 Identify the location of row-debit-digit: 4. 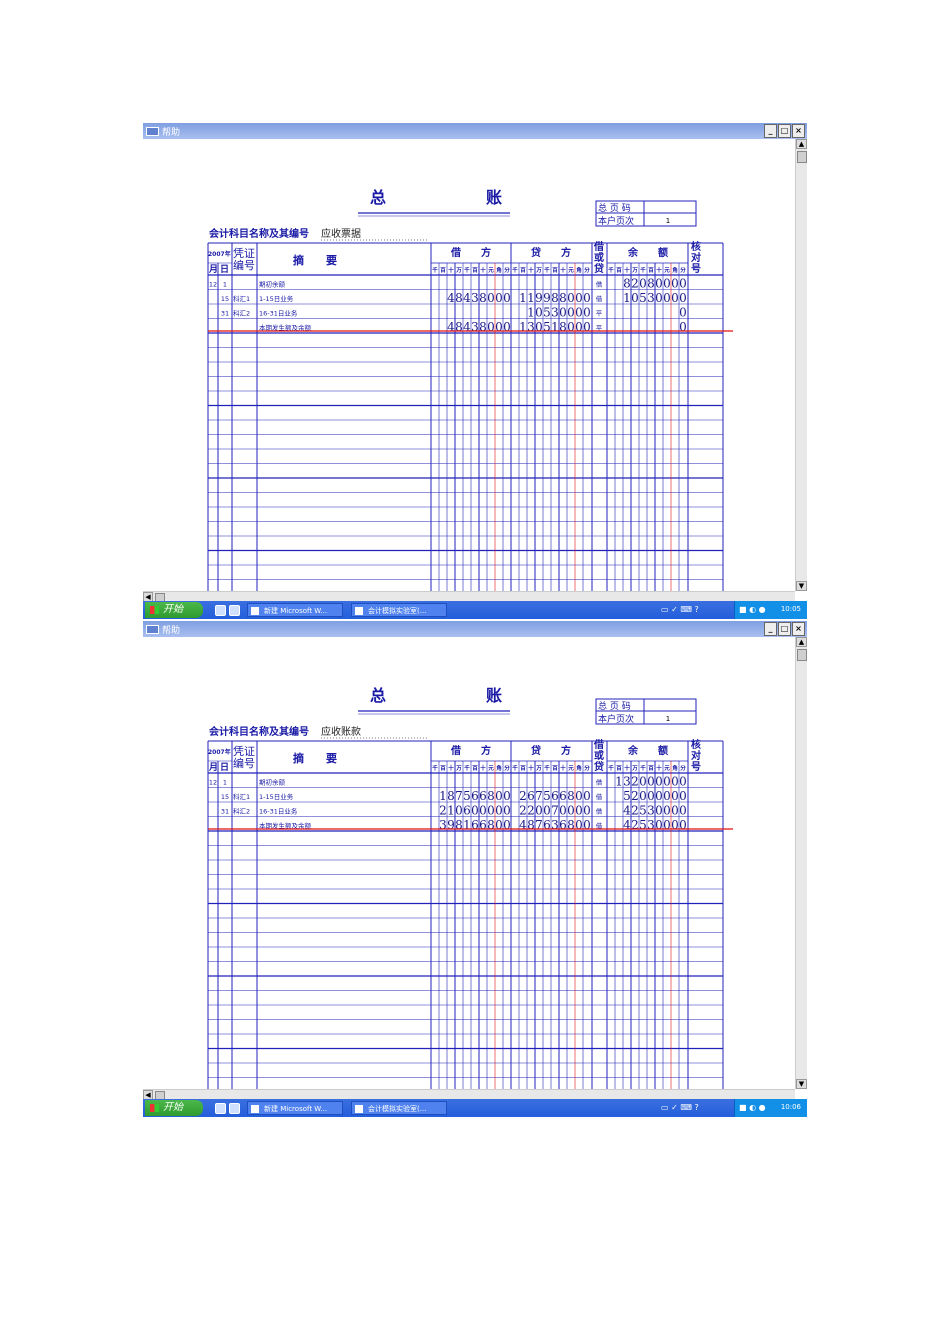
(467, 298).